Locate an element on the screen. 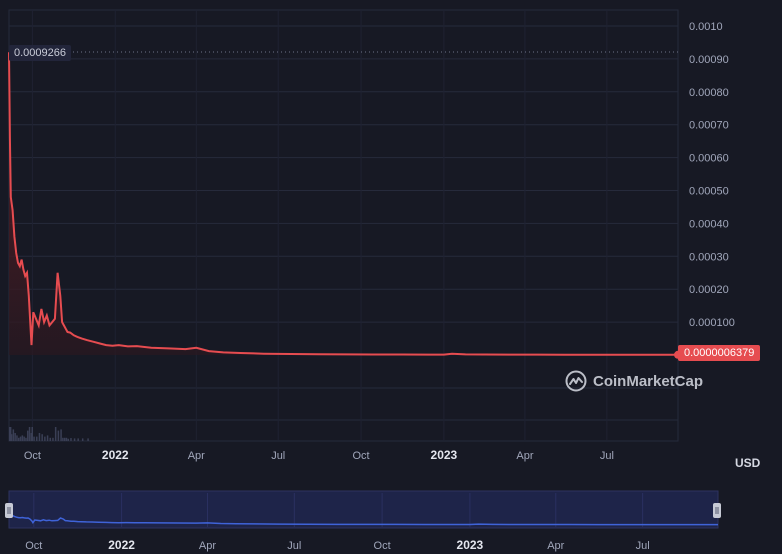 The width and height of the screenshot is (782, 554). navigator-right-handle is located at coordinates (717, 510).